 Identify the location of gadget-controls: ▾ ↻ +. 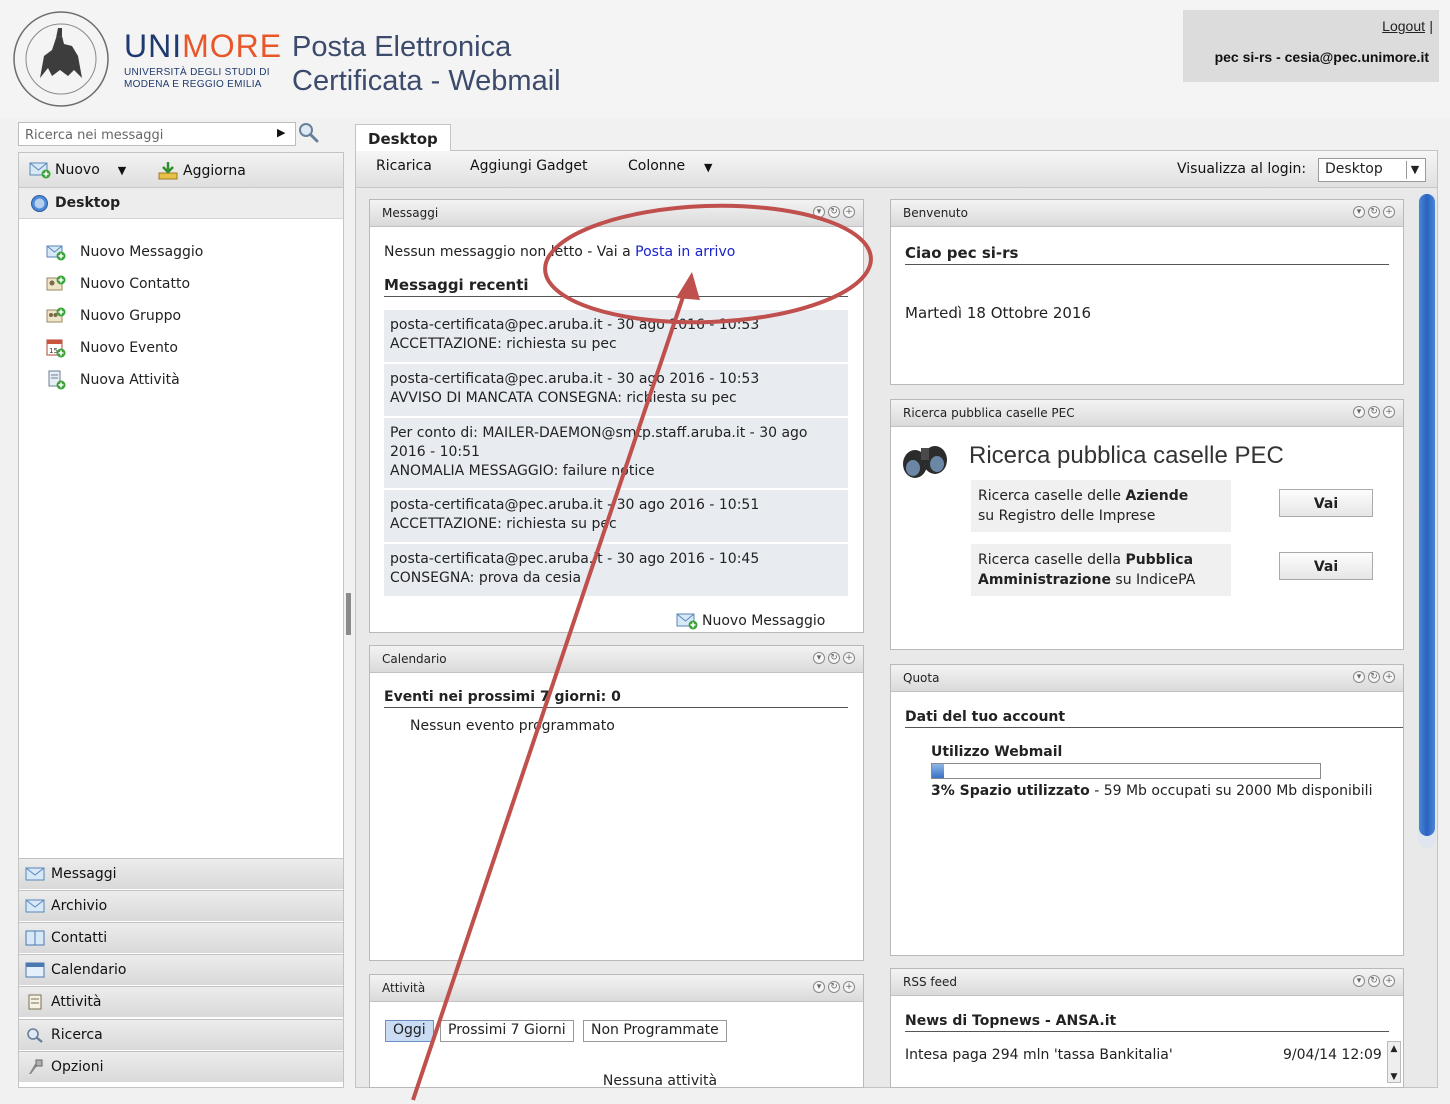
(1374, 412).